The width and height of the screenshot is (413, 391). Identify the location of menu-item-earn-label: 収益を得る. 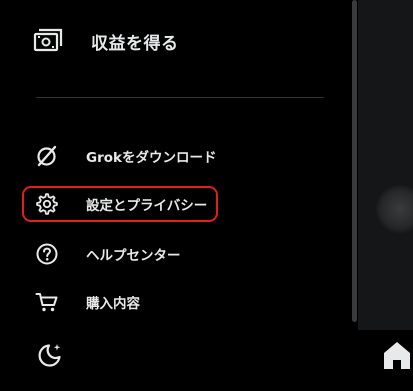
(135, 43).